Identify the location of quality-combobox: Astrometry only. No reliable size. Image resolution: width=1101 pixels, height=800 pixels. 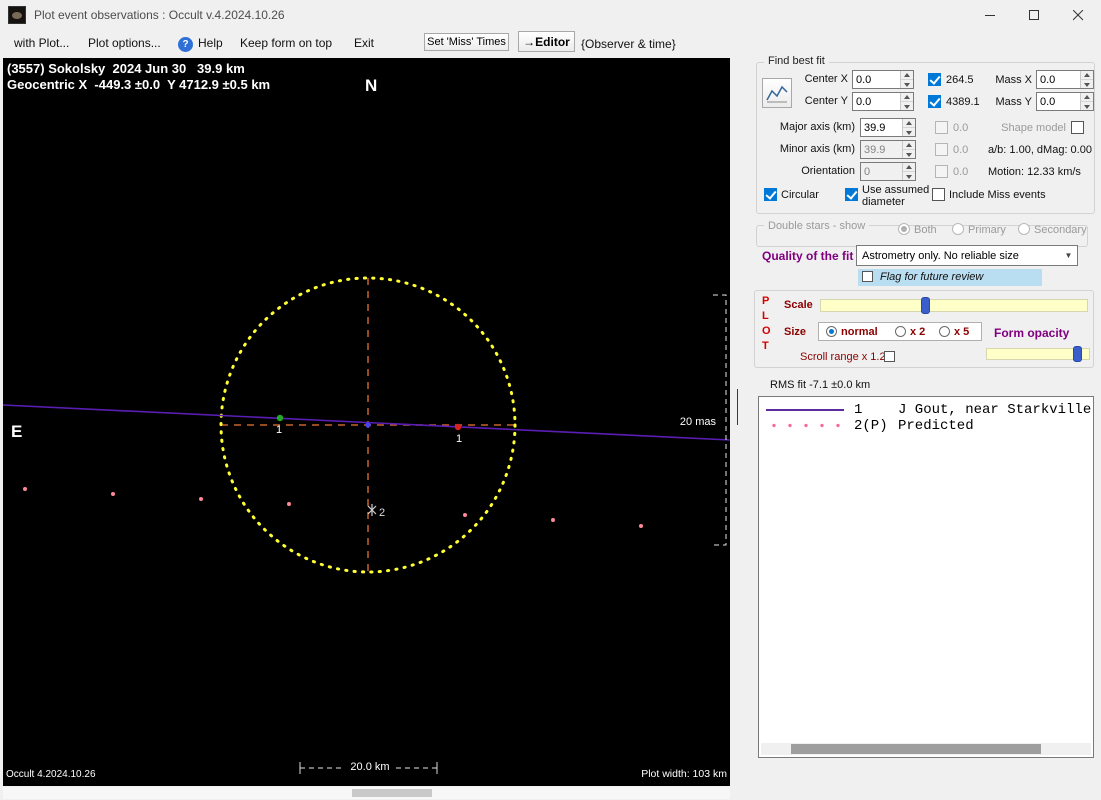
(967, 255).